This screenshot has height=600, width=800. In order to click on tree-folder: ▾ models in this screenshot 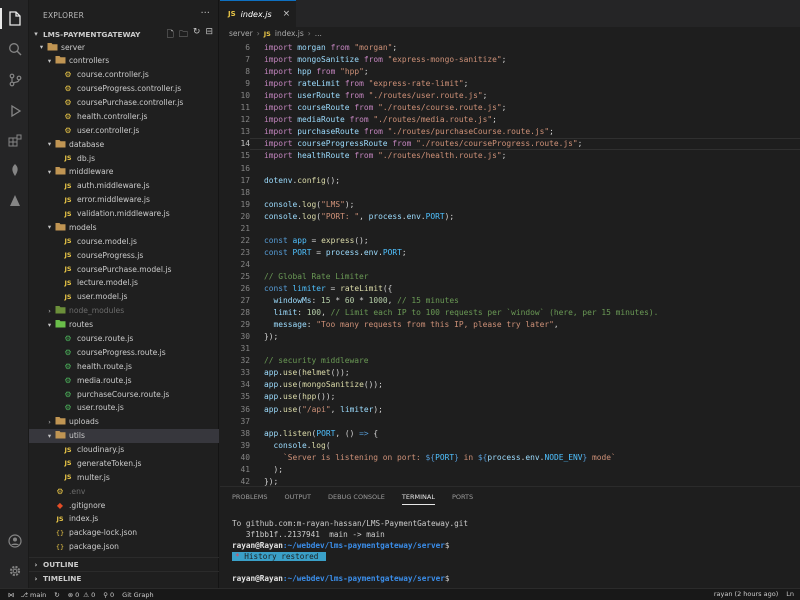, I will do `click(124, 227)`.